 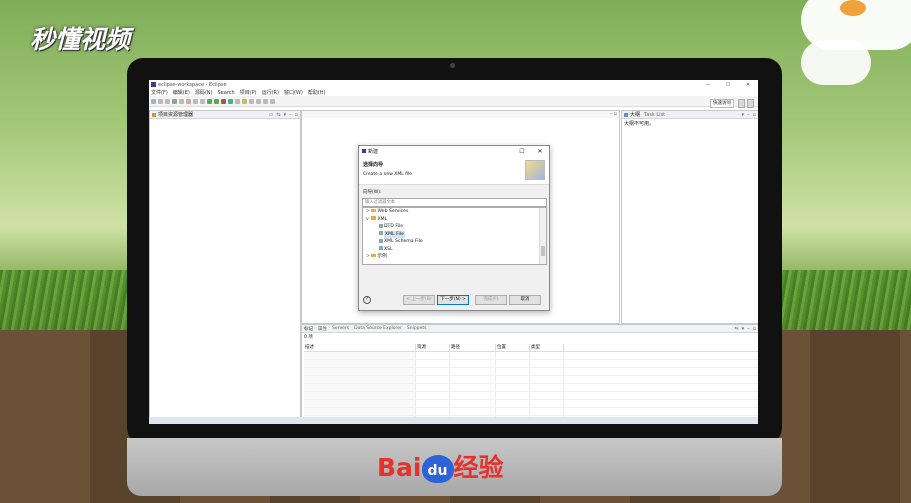 What do you see at coordinates (454, 242) in the screenshot?
I see `tree-item: XML Schema File` at bounding box center [454, 242].